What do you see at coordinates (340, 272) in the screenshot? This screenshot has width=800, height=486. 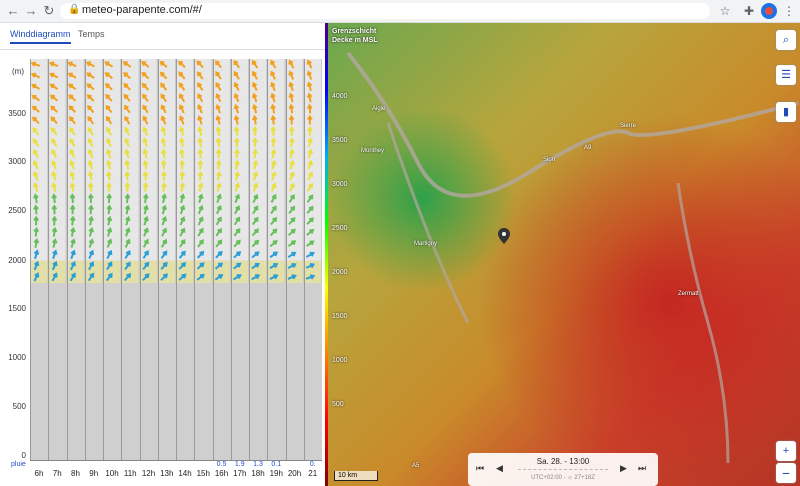 I see `alt-2000: 2000` at bounding box center [340, 272].